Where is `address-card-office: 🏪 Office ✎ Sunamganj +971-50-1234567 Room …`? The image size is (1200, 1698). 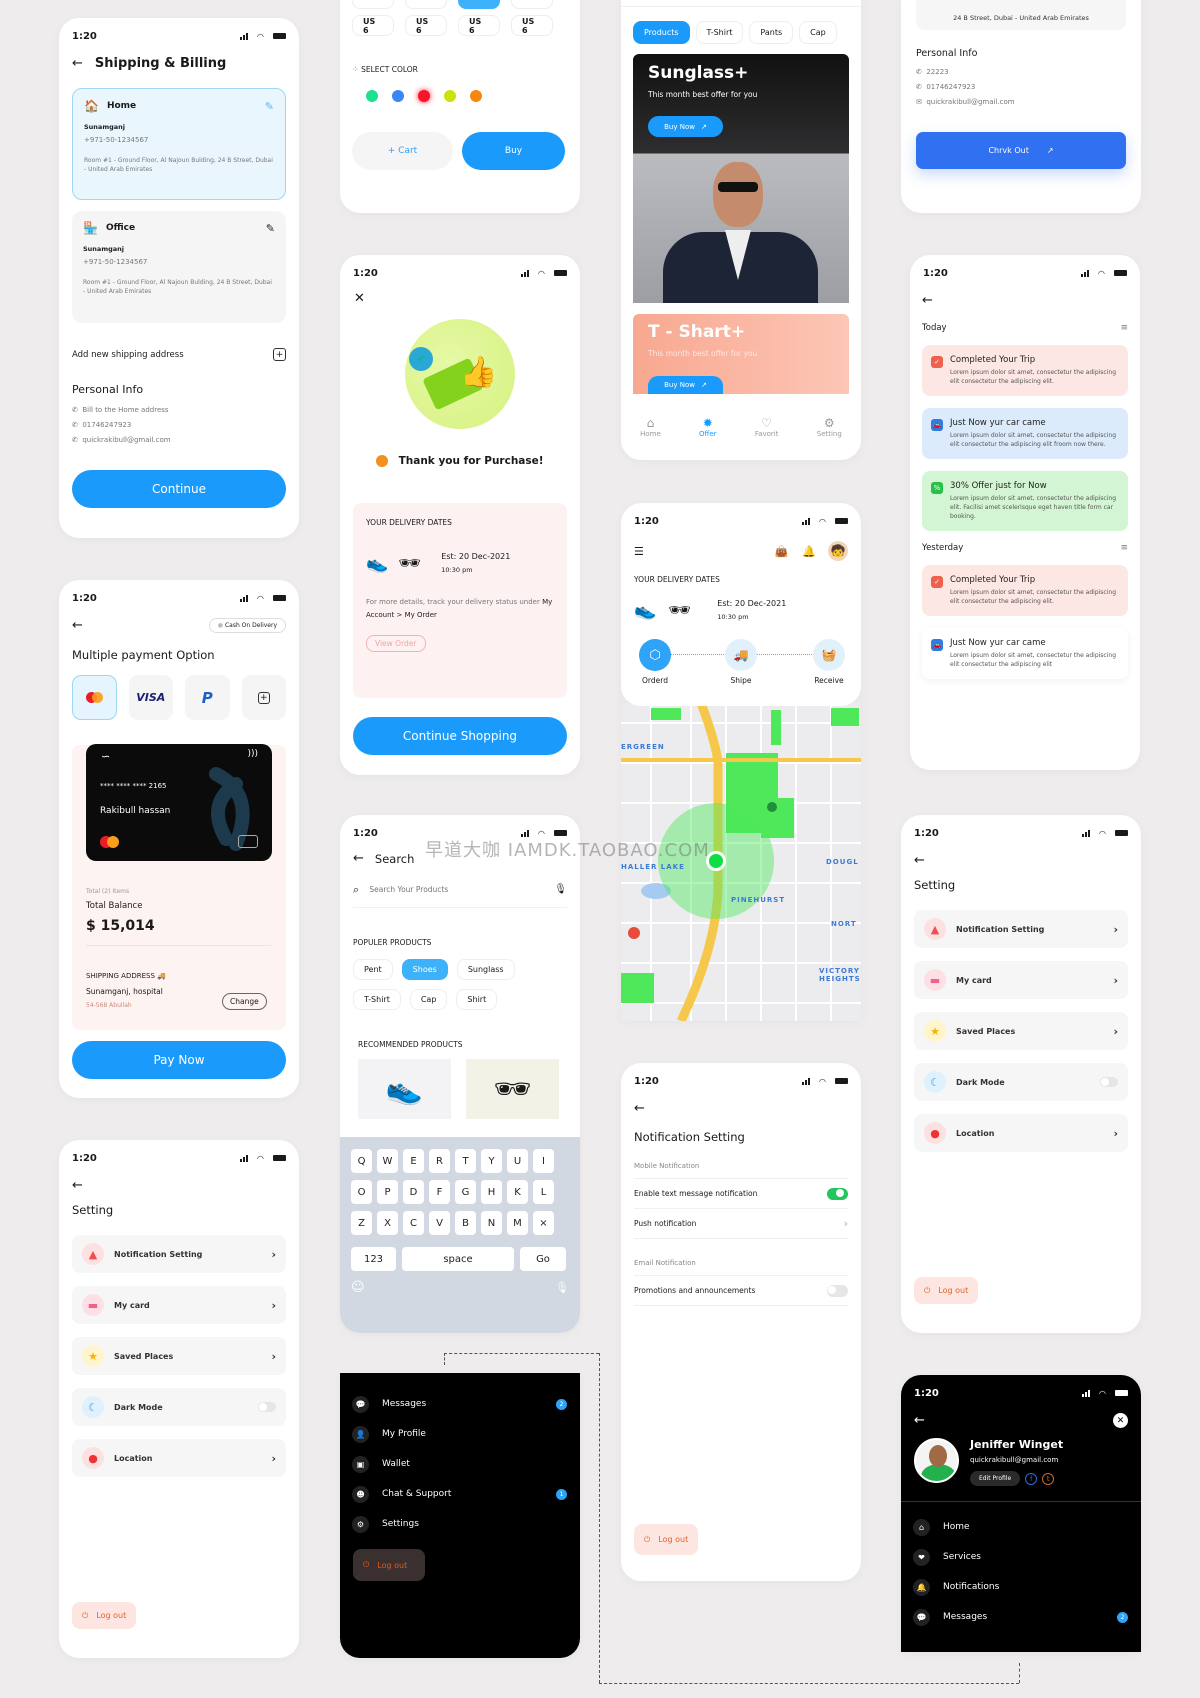 address-card-office: 🏪 Office ✎ Sunamganj +971-50-1234567 Room … is located at coordinates (179, 267).